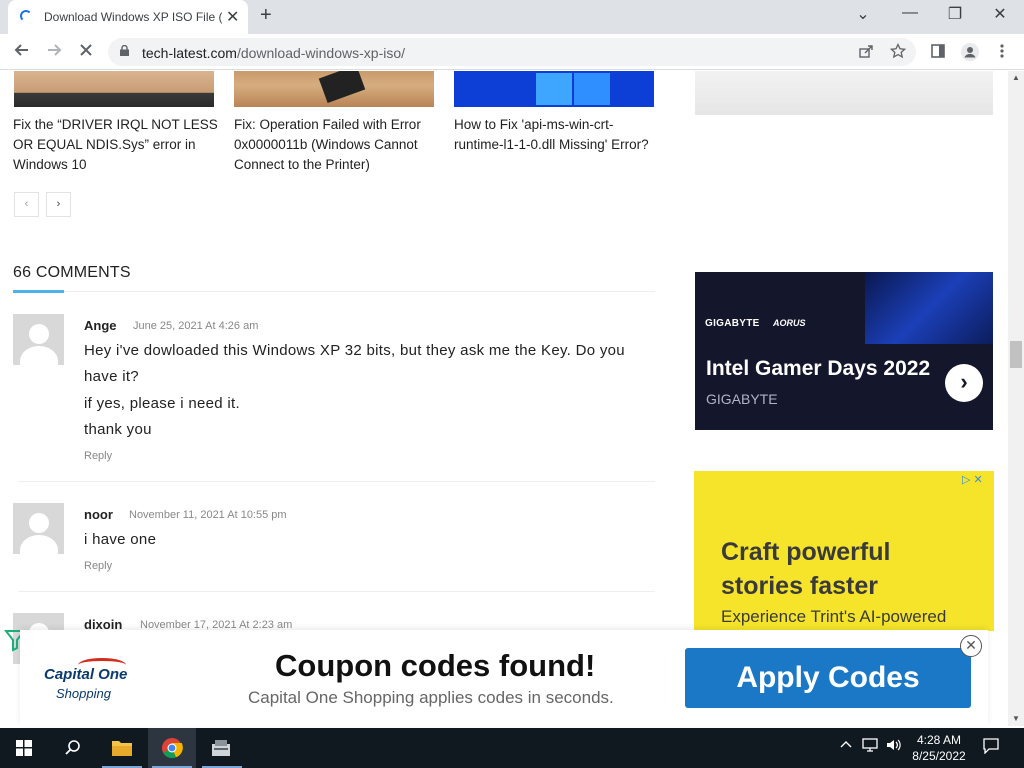 The width and height of the screenshot is (1024, 768). What do you see at coordinates (266, 15) in the screenshot?
I see `new-tab-button: +` at bounding box center [266, 15].